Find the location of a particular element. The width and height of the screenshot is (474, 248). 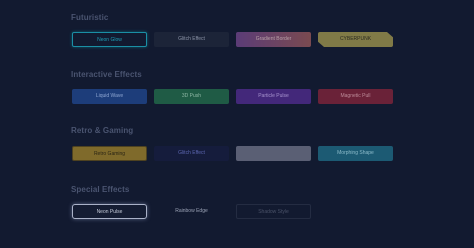

glitch-effect-button: Glitch Effect is located at coordinates (191, 39).